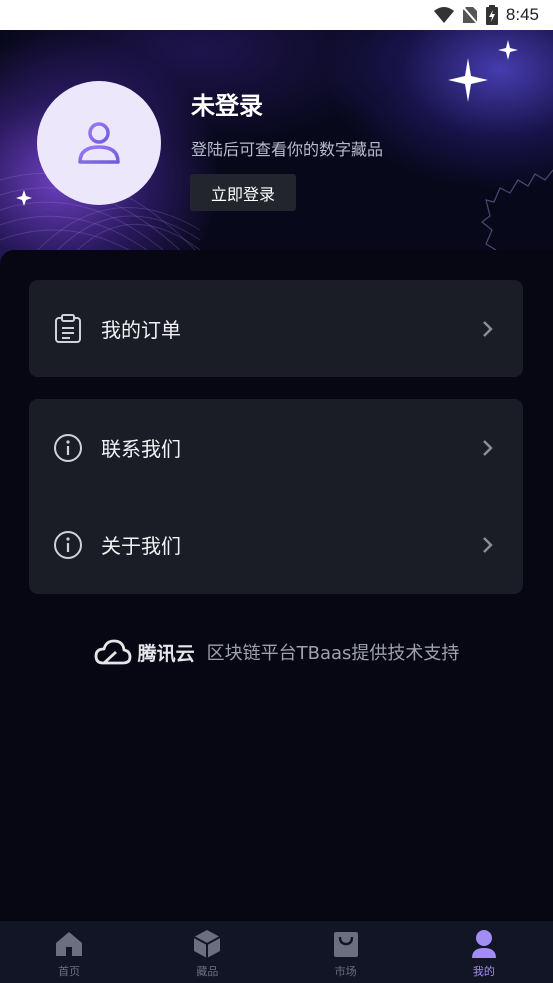 This screenshot has width=553, height=983. Describe the element at coordinates (141, 449) in the screenshot. I see `menu-item-label: 联系我们` at that location.